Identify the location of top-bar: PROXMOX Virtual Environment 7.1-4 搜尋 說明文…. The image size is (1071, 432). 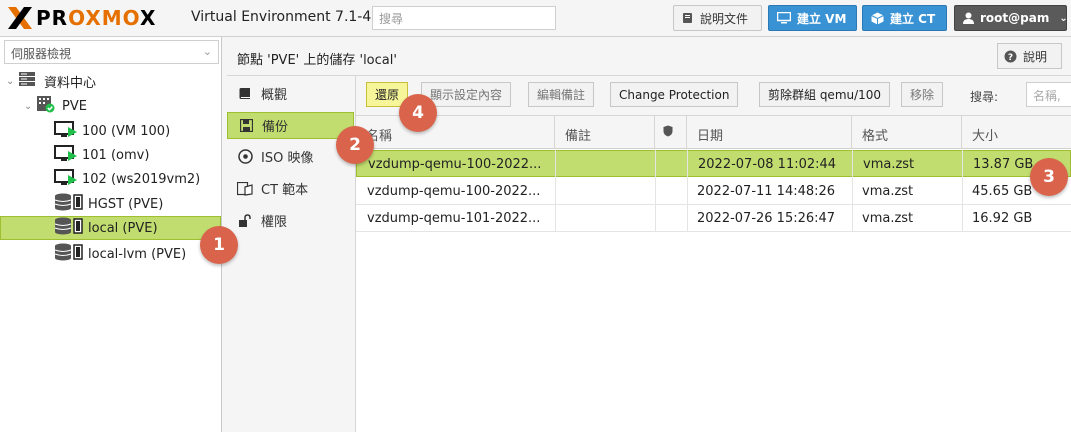
(535, 18).